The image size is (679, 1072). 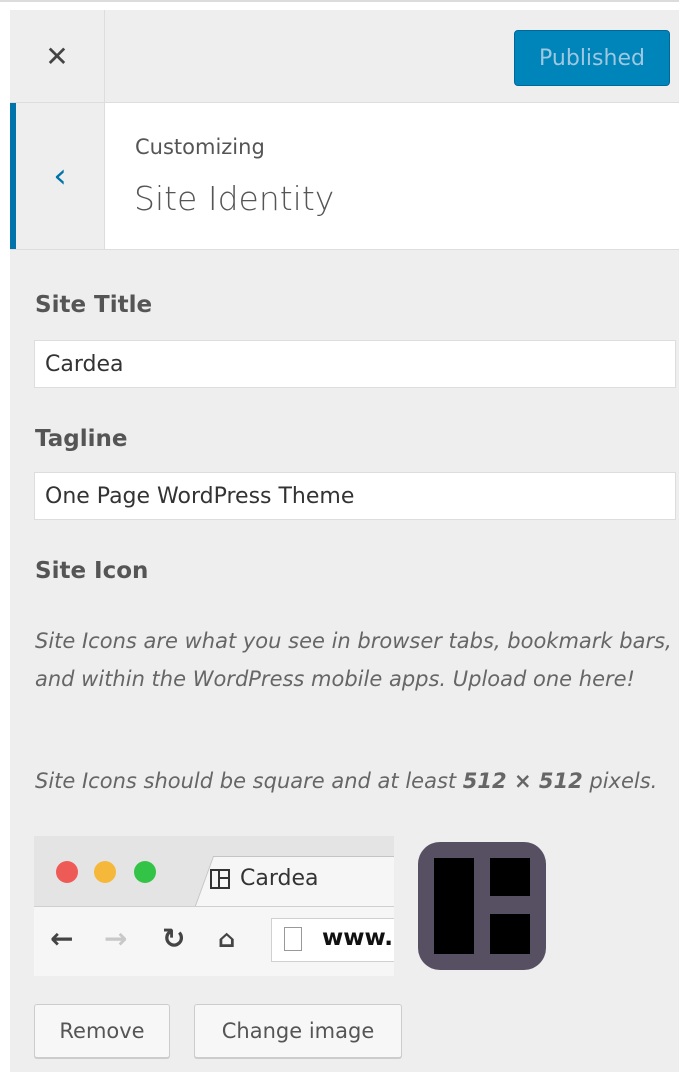 I want to click on breadcrumb-customizing: Customizing, so click(x=200, y=147).